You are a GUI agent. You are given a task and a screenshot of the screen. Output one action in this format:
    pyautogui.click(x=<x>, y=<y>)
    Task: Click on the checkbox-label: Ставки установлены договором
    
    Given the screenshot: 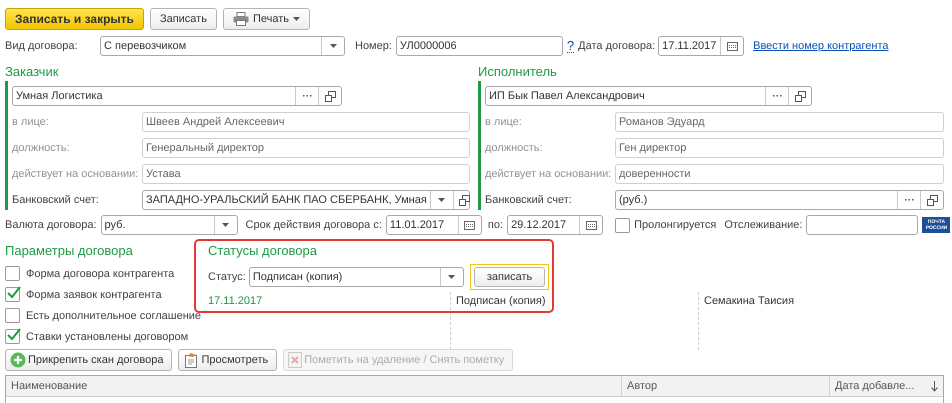 What is the action you would take?
    pyautogui.click(x=107, y=336)
    